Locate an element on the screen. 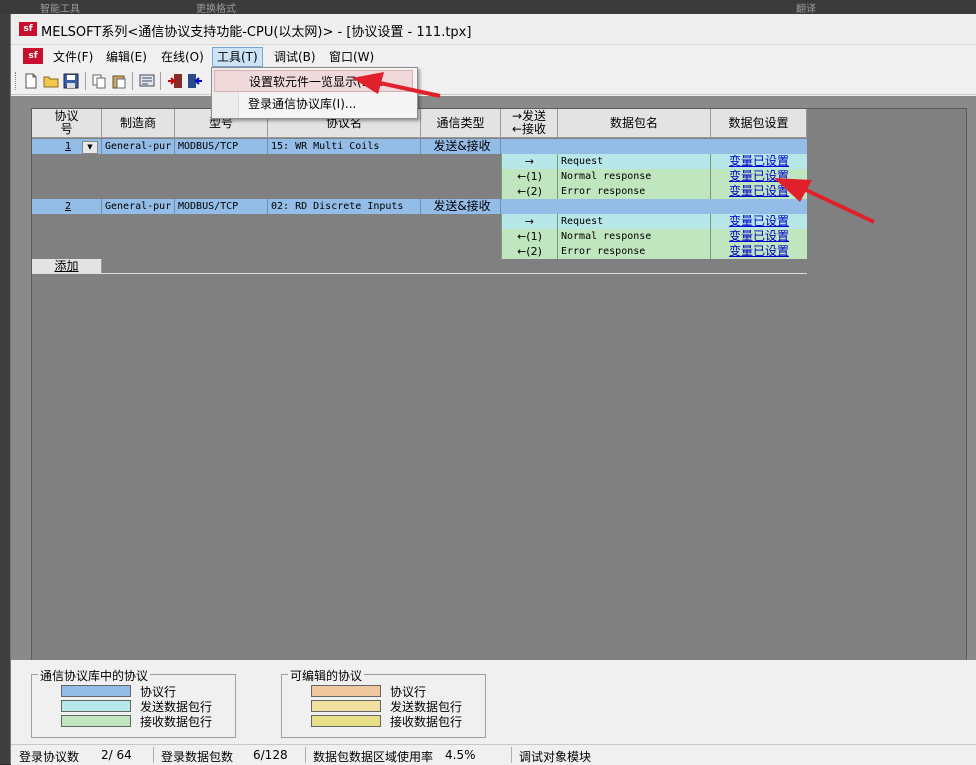  protocol-no-cell: 2 is located at coordinates (67, 206).